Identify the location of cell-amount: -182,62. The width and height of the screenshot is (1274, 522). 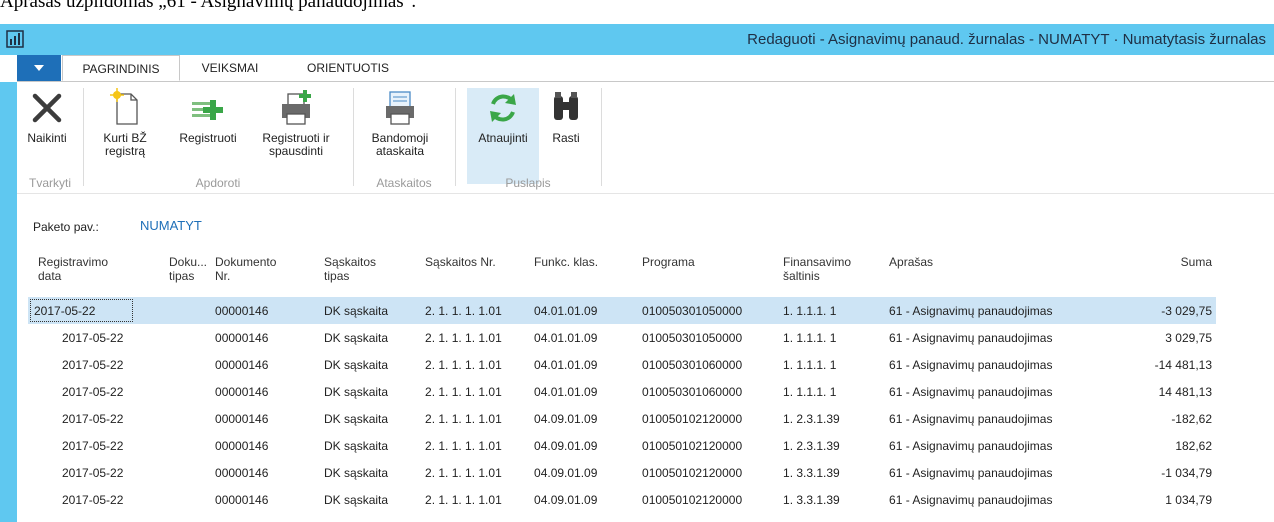
(1166, 418).